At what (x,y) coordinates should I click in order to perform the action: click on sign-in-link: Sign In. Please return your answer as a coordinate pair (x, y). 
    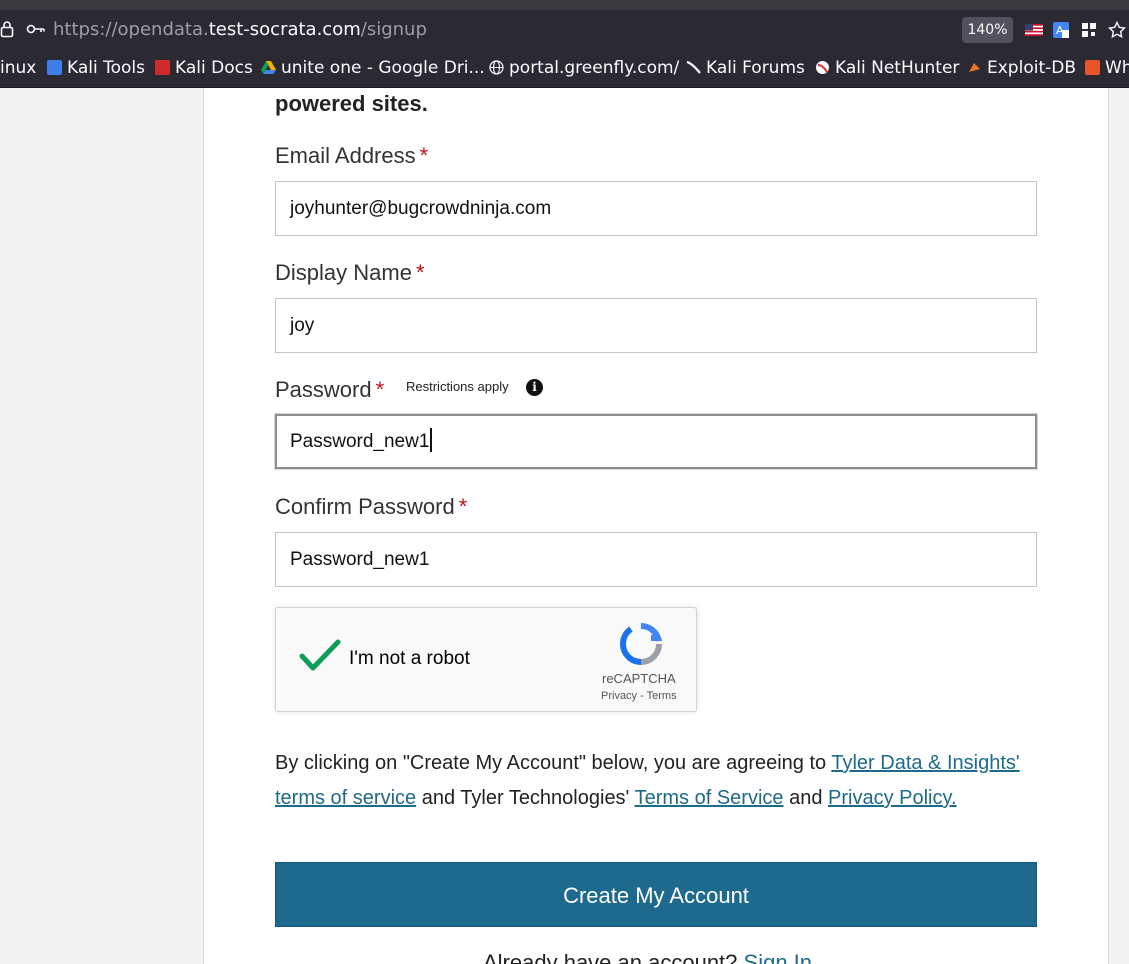
    Looking at the image, I should click on (778, 957).